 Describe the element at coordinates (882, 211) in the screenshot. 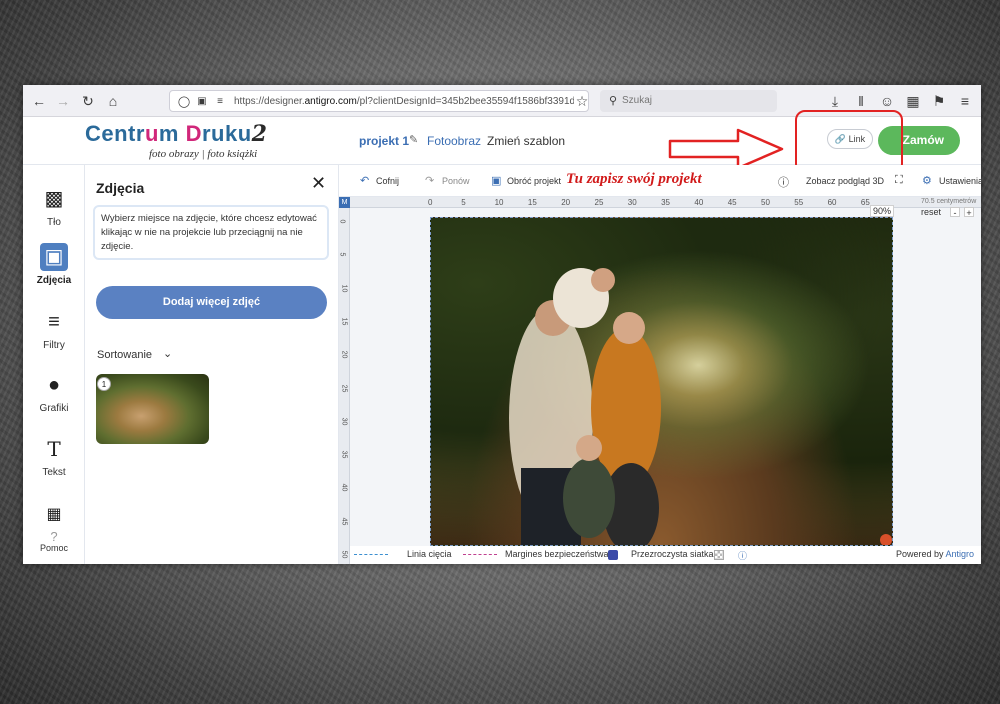

I see `zoom-level: 90%` at that location.